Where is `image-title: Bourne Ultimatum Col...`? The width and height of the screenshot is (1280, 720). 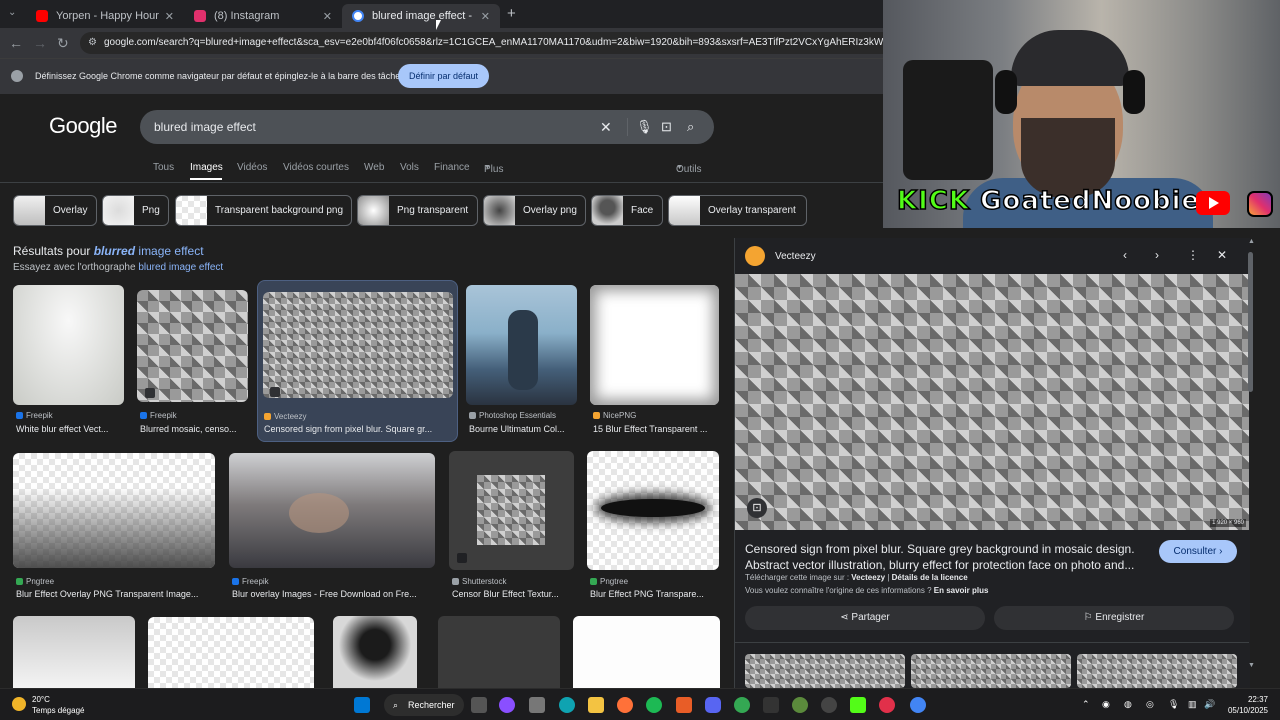
image-title: Bourne Ultimatum Col... is located at coordinates (523, 429).